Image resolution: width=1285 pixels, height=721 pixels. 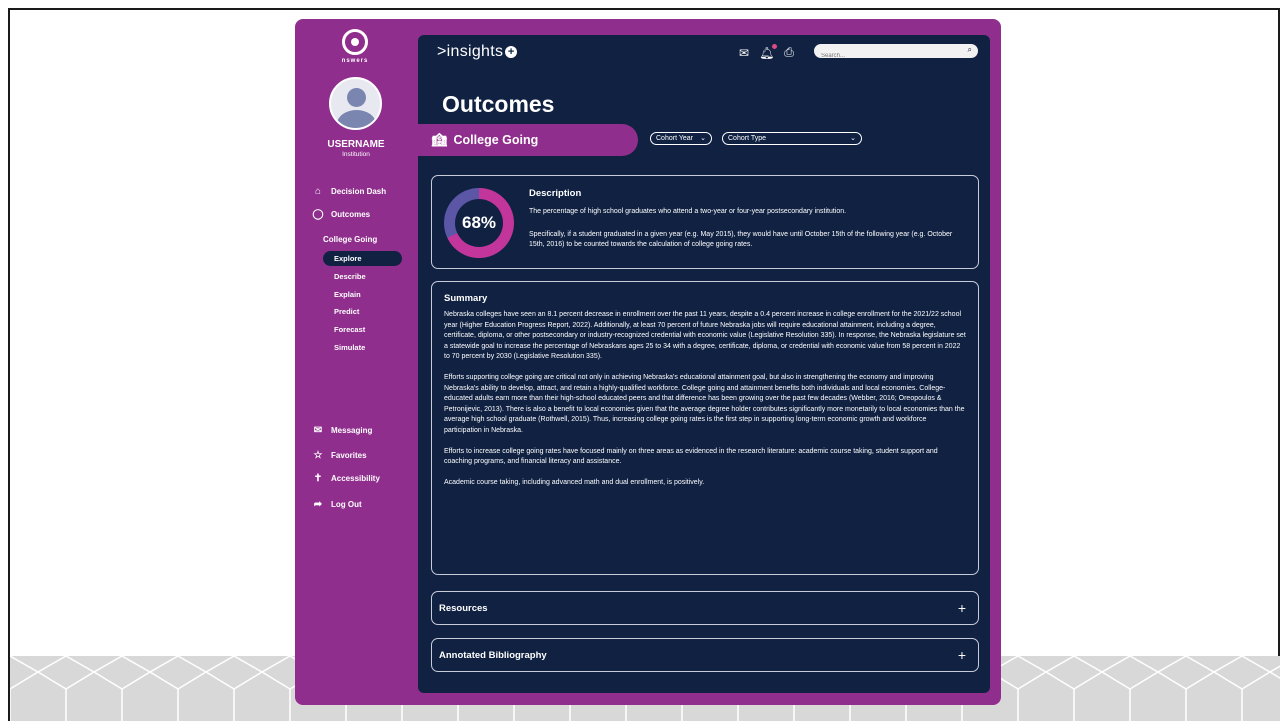 I want to click on sidebar-sub-describe: Describe, so click(x=362, y=276).